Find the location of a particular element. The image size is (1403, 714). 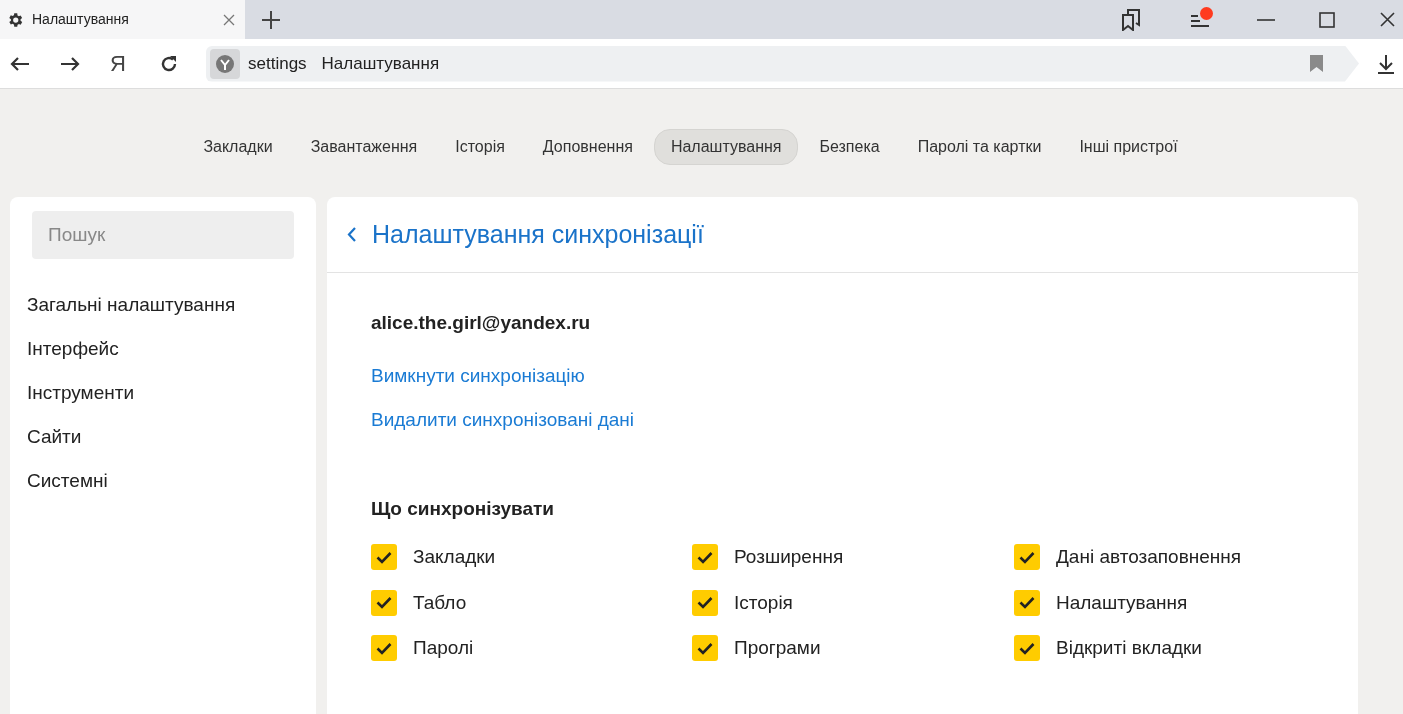

nav-tab: Завантаження is located at coordinates (364, 147).